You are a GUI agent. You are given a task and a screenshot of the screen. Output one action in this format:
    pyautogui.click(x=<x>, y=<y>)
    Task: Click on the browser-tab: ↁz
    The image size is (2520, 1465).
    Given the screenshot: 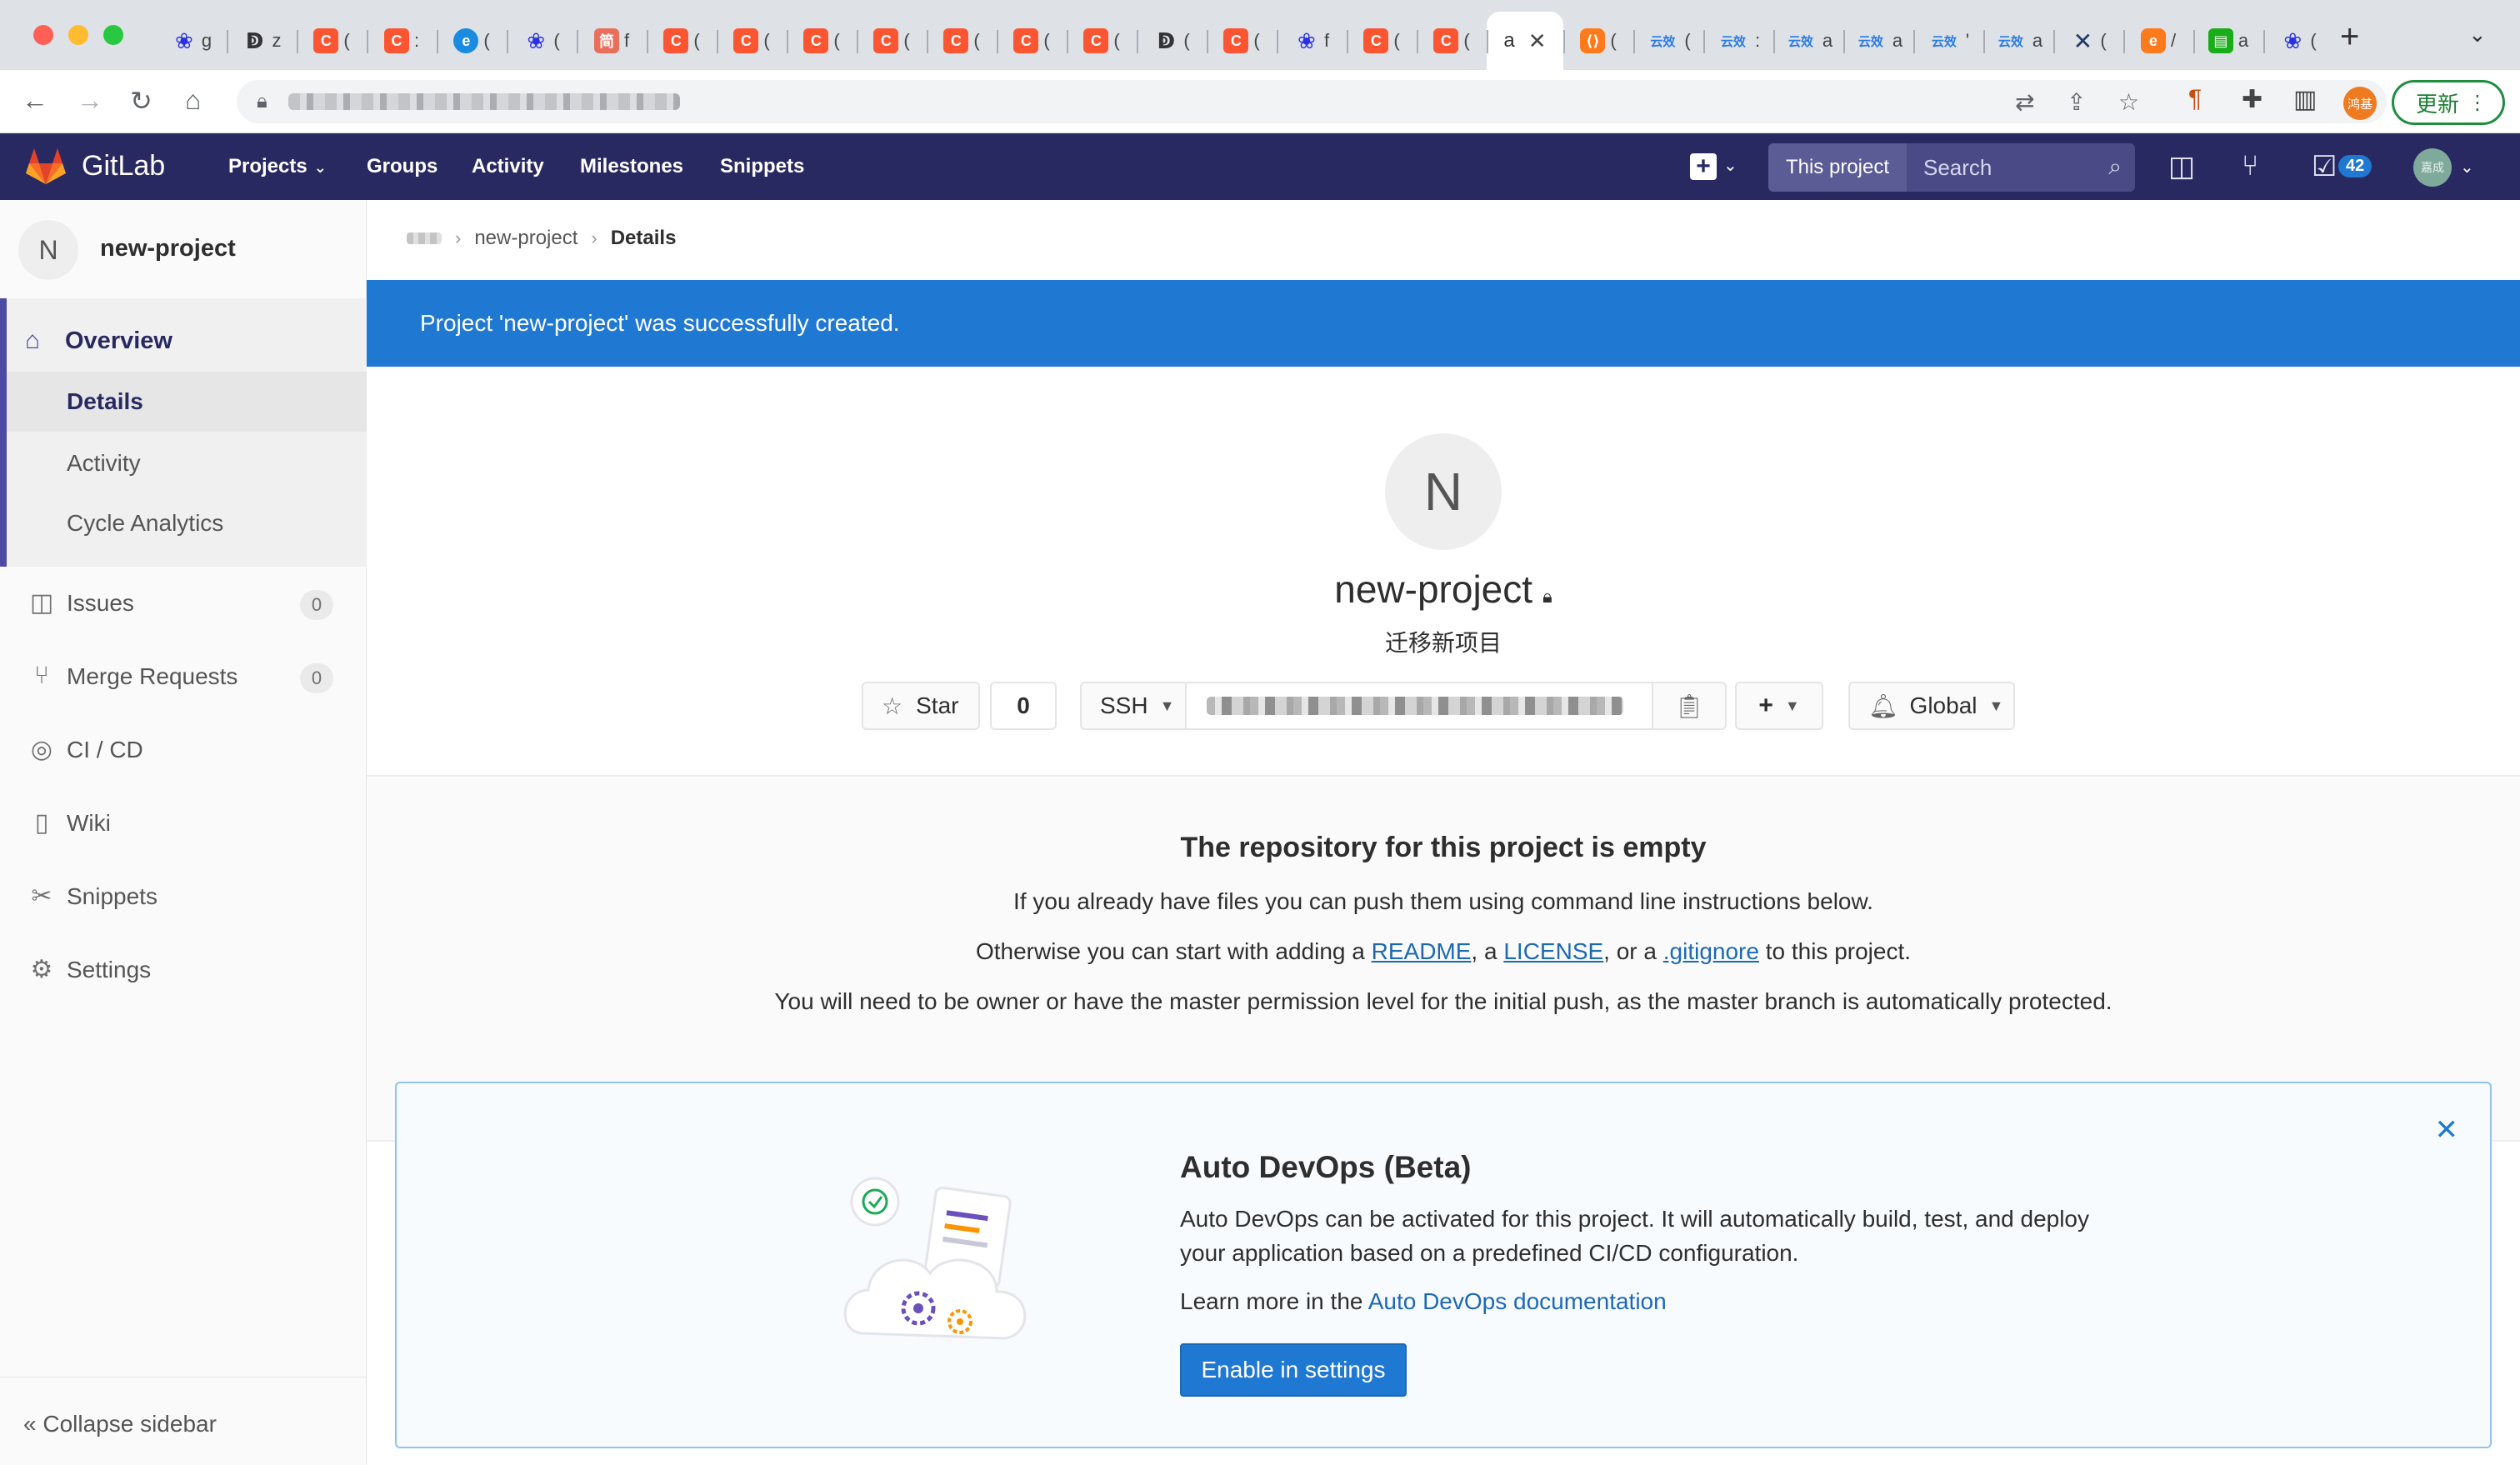 What is the action you would take?
    pyautogui.click(x=262, y=41)
    